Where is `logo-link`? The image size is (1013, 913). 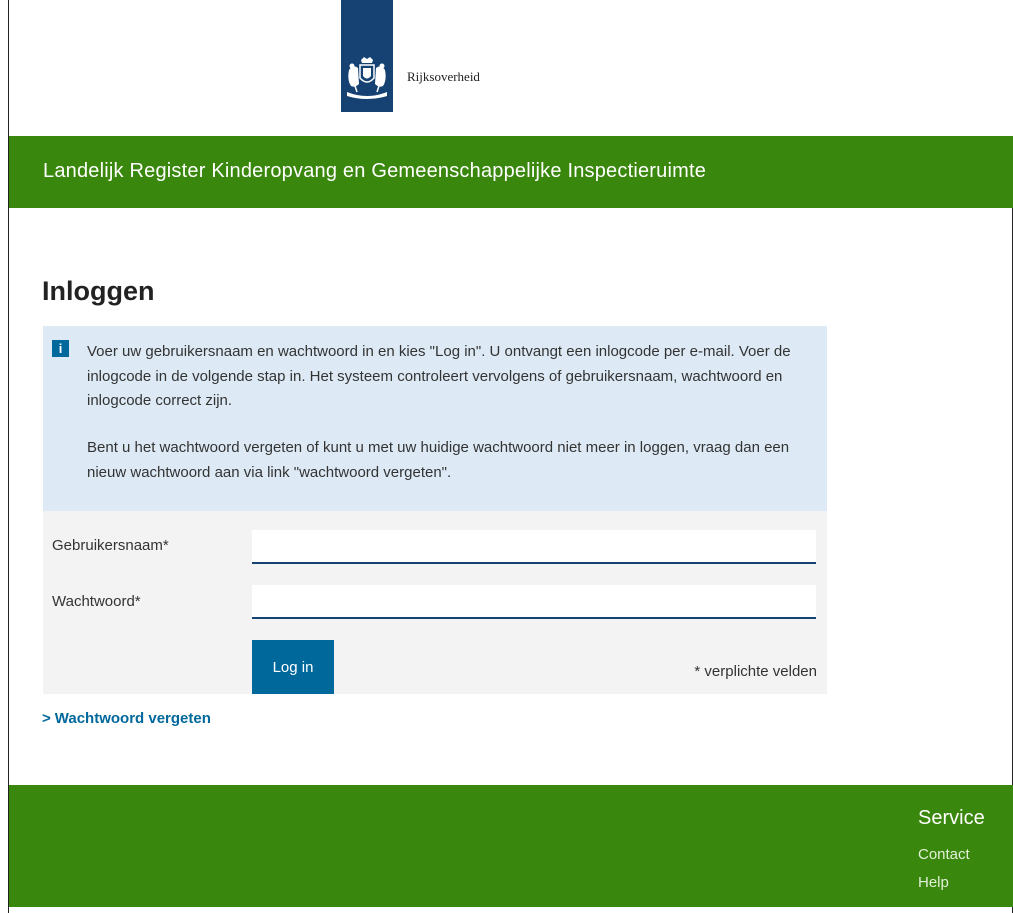
logo-link is located at coordinates (367, 56).